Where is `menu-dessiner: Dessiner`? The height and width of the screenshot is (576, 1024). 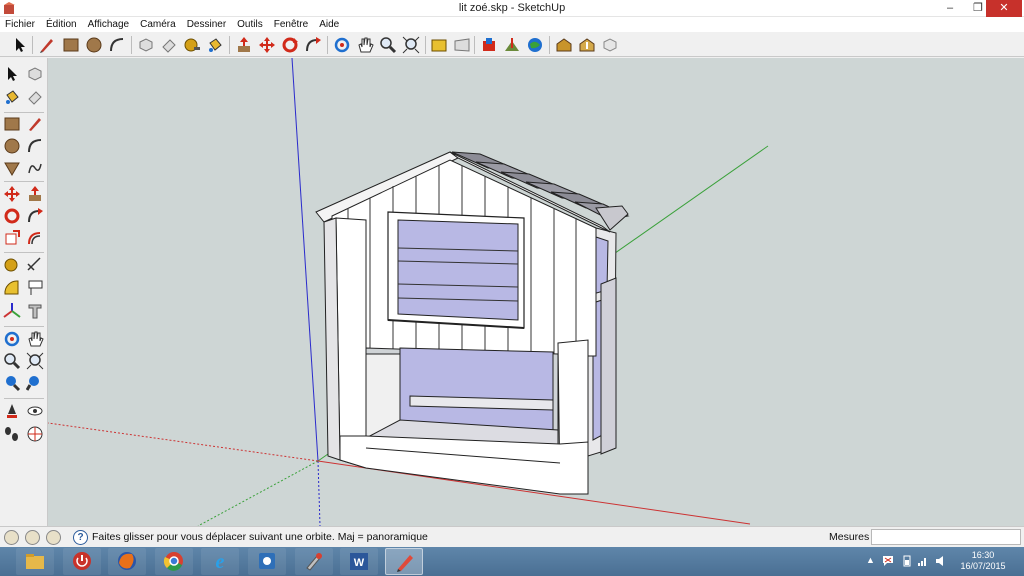
menu-dessiner: Dessiner is located at coordinates (207, 24).